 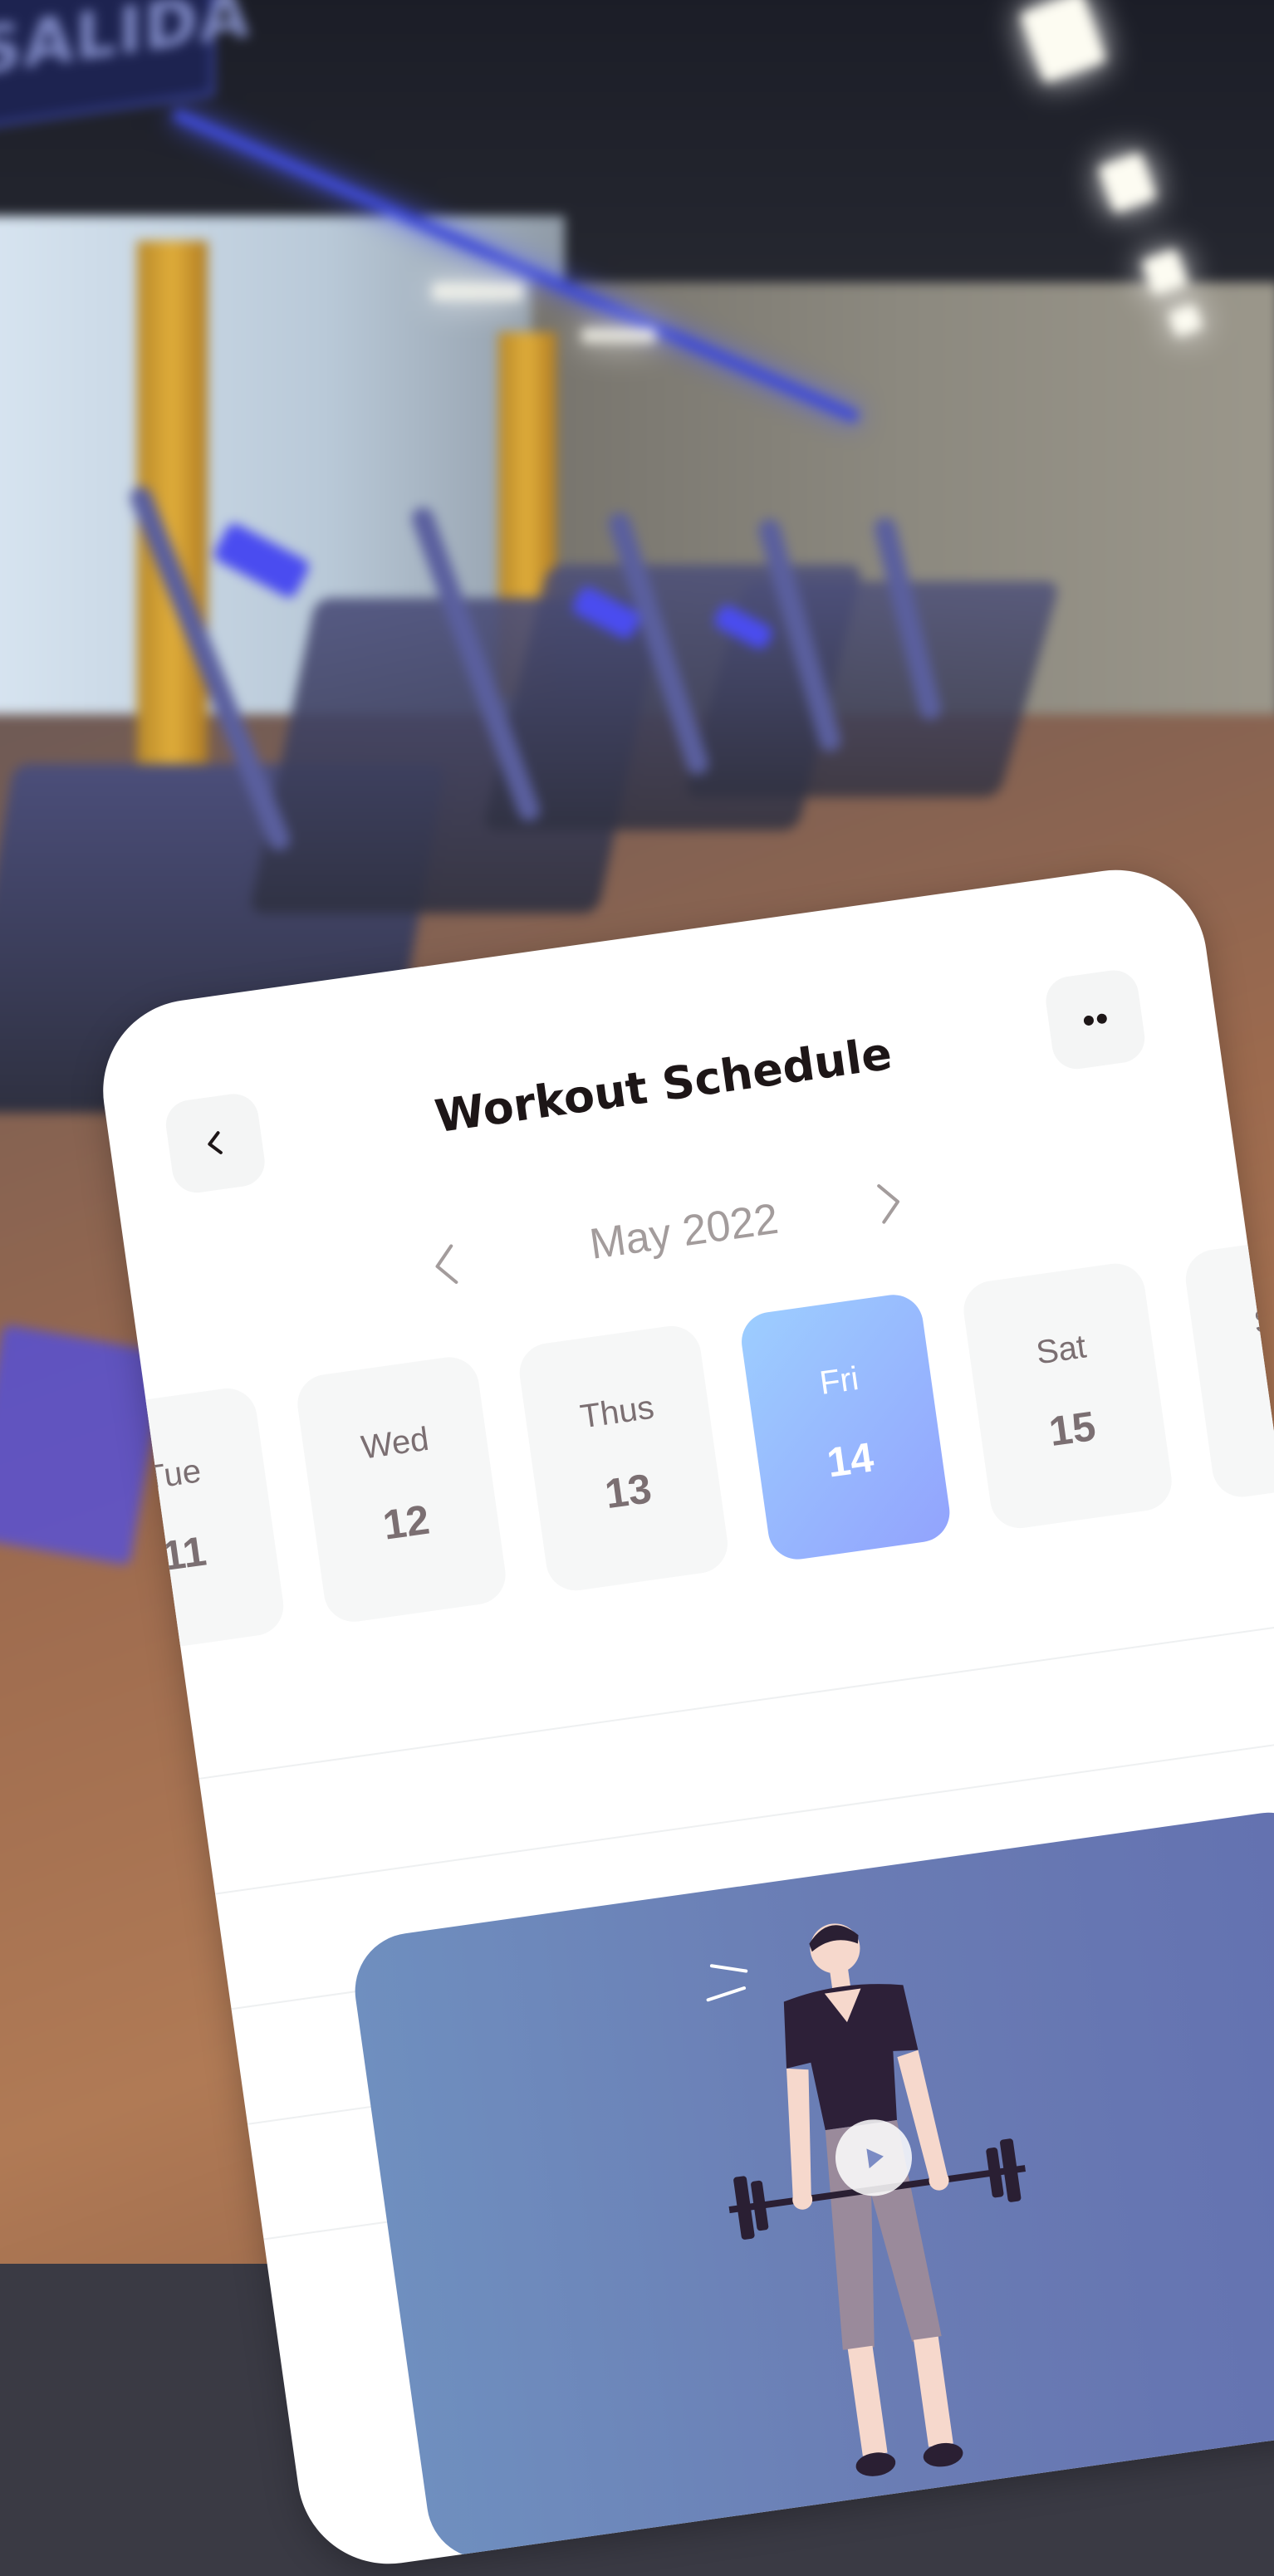 I want to click on timeline-divider, so click(x=736, y=1701).